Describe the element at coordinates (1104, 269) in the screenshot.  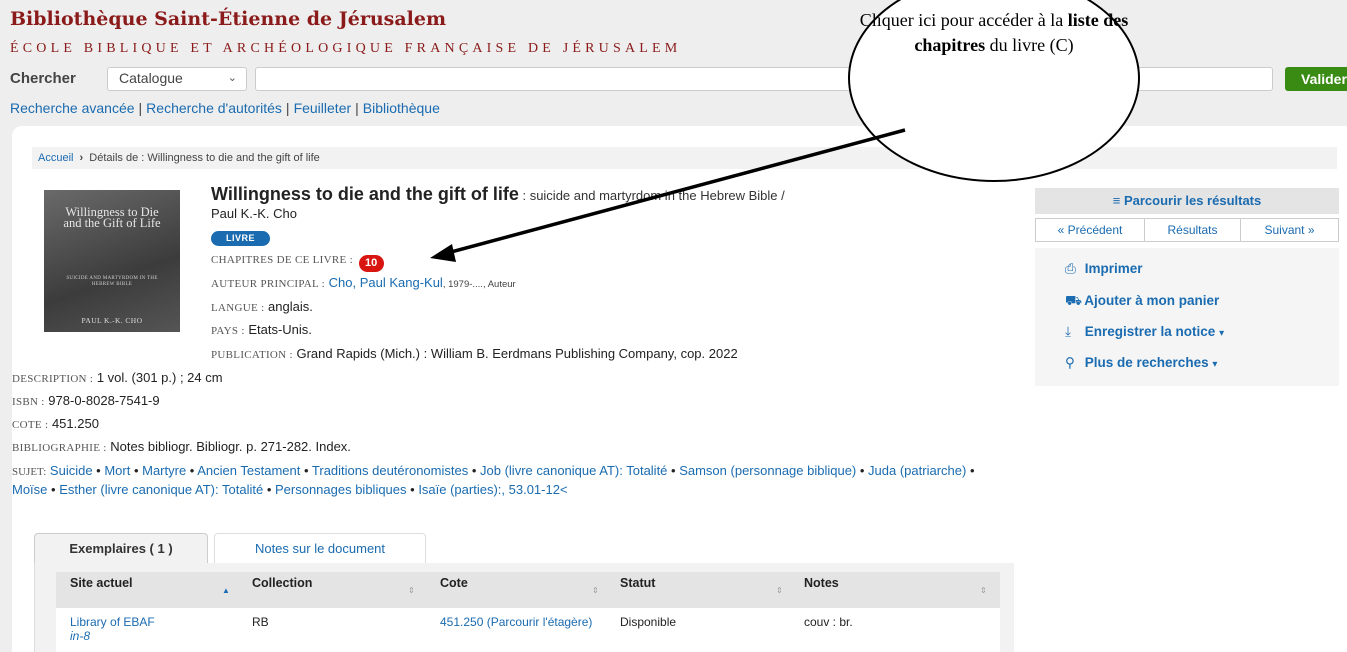
I see `print-action: ⎙ Imprimer` at that location.